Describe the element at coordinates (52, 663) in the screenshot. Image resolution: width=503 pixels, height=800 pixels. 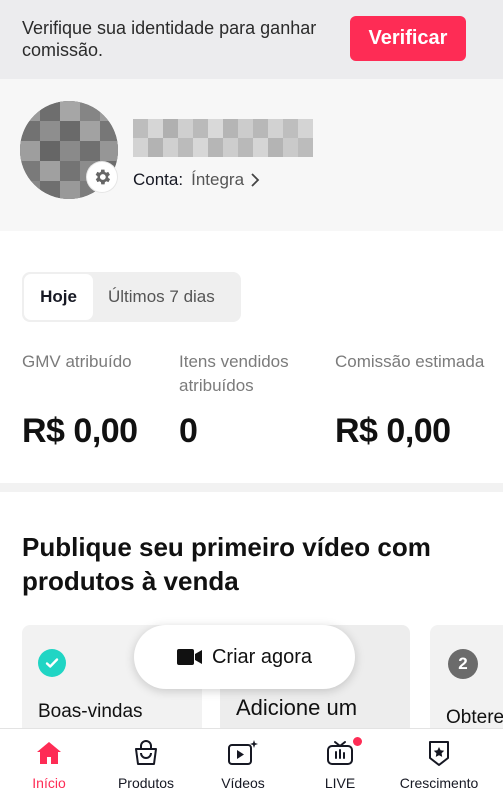
I see `check-icon` at that location.